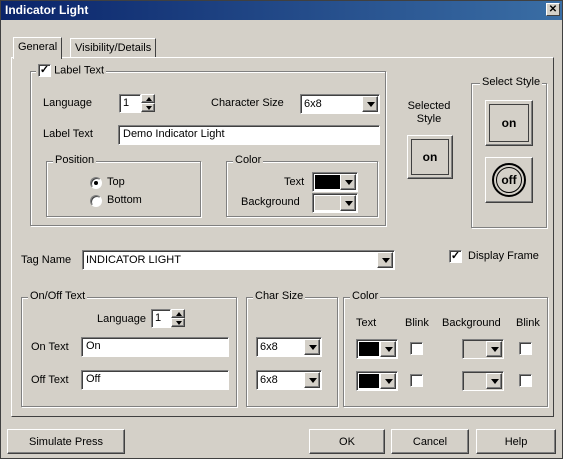 This screenshot has height=459, width=563. Describe the element at coordinates (483, 349) in the screenshot. I see `on-bg-color-select` at that location.